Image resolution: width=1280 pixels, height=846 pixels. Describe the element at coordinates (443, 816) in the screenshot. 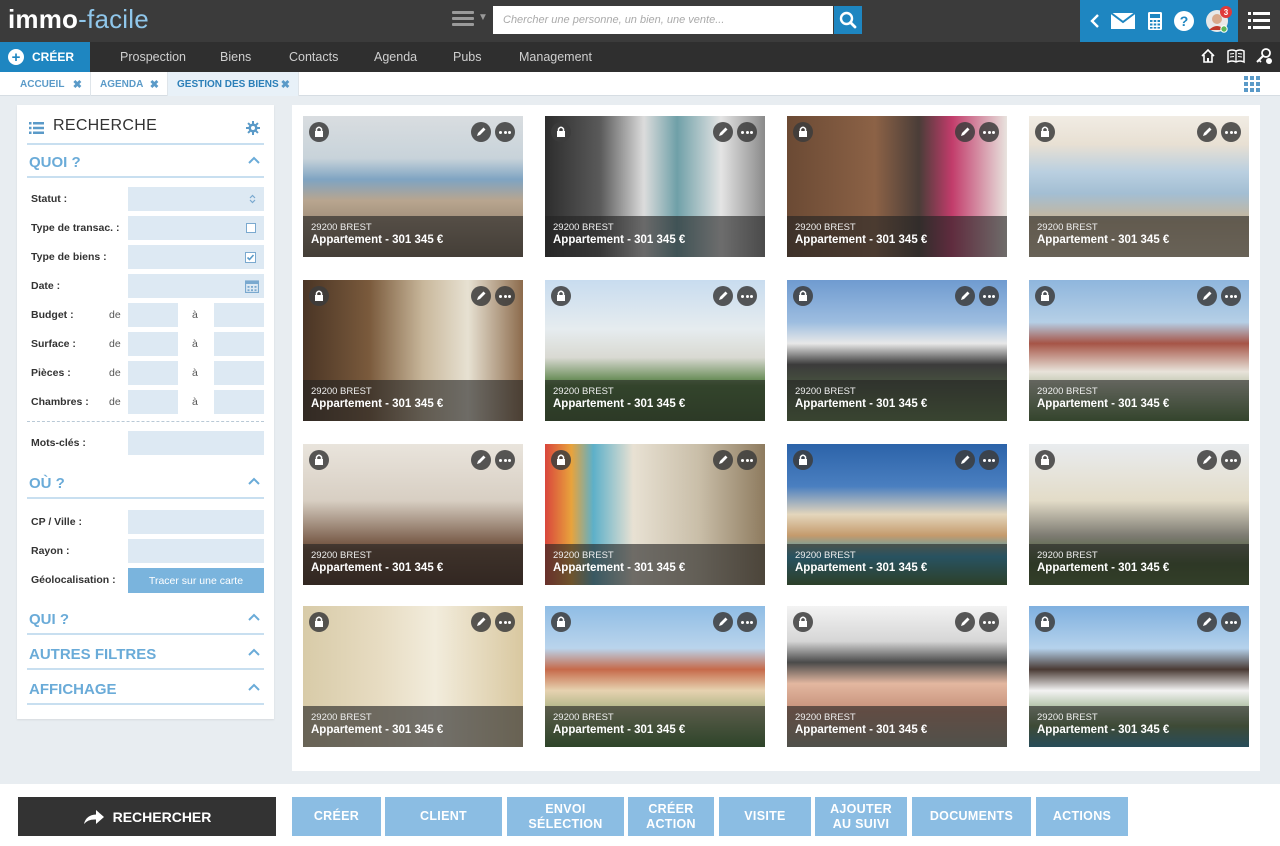

I see `client-button: CLIENT` at that location.